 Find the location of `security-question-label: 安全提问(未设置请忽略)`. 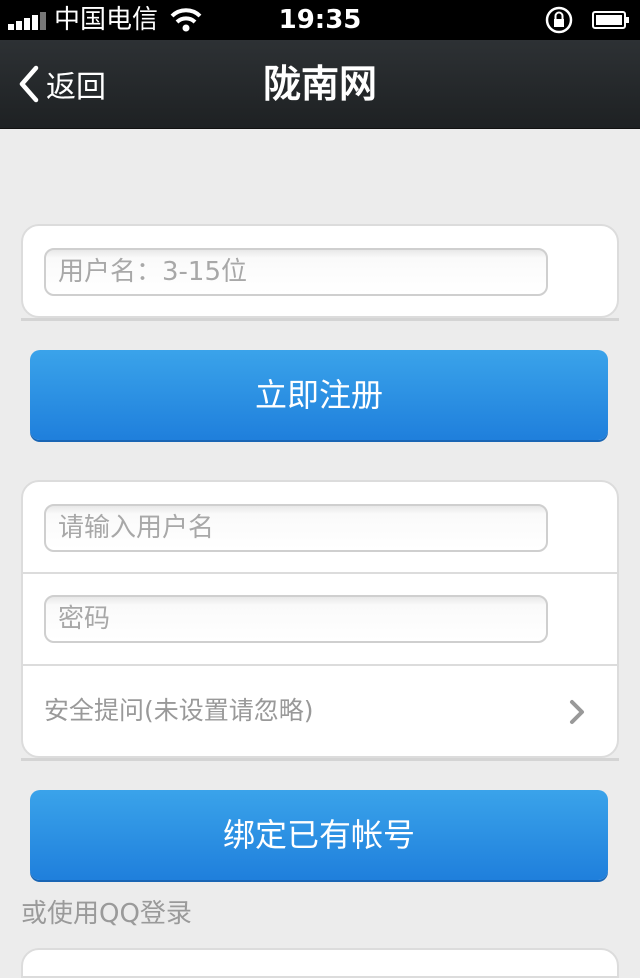

security-question-label: 安全提问(未设置请忽略) is located at coordinates (179, 710).